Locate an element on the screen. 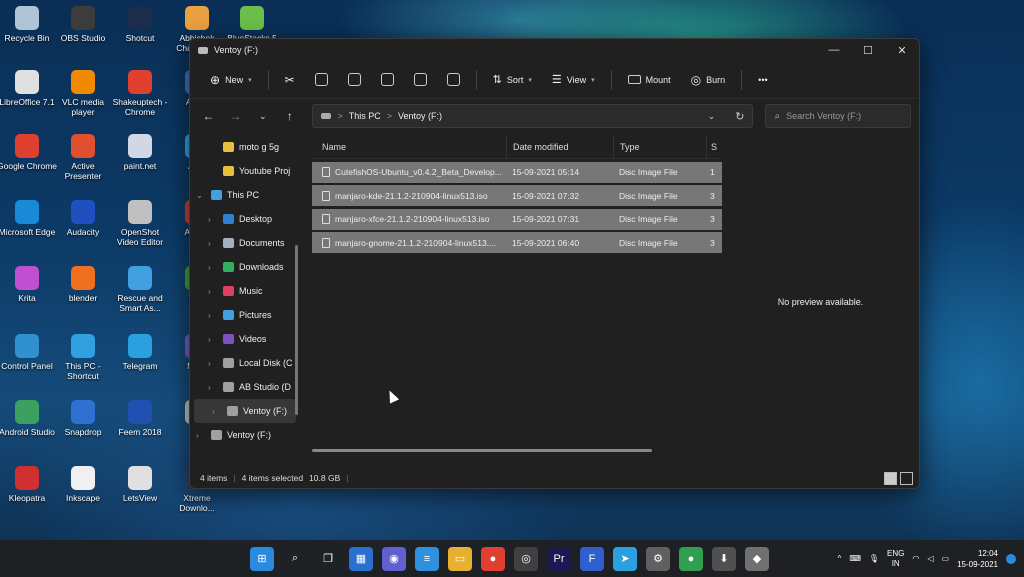 The height and width of the screenshot is (577, 1024). desktop-icon: Shakeuptech - Chrome is located at coordinates (140, 93).